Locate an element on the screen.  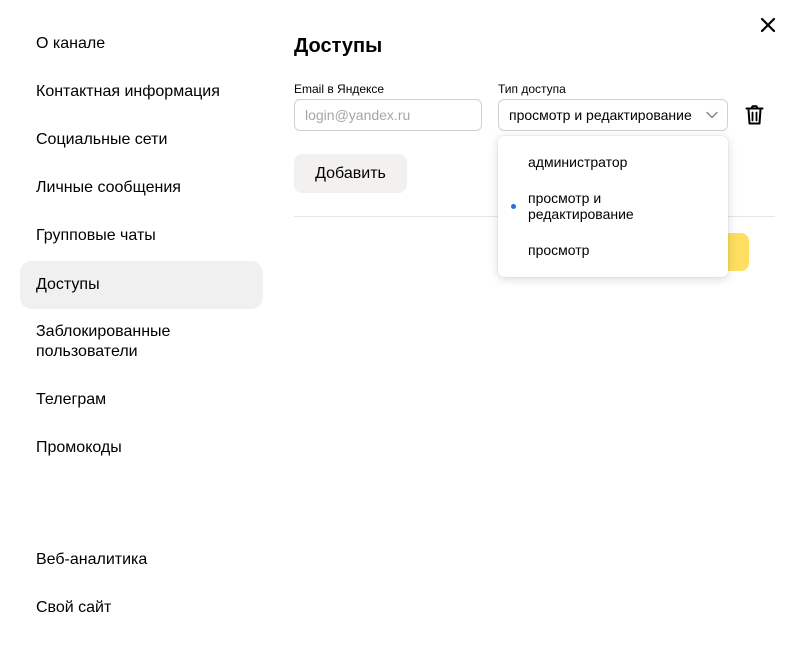
add-button: Добавить is located at coordinates (350, 173).